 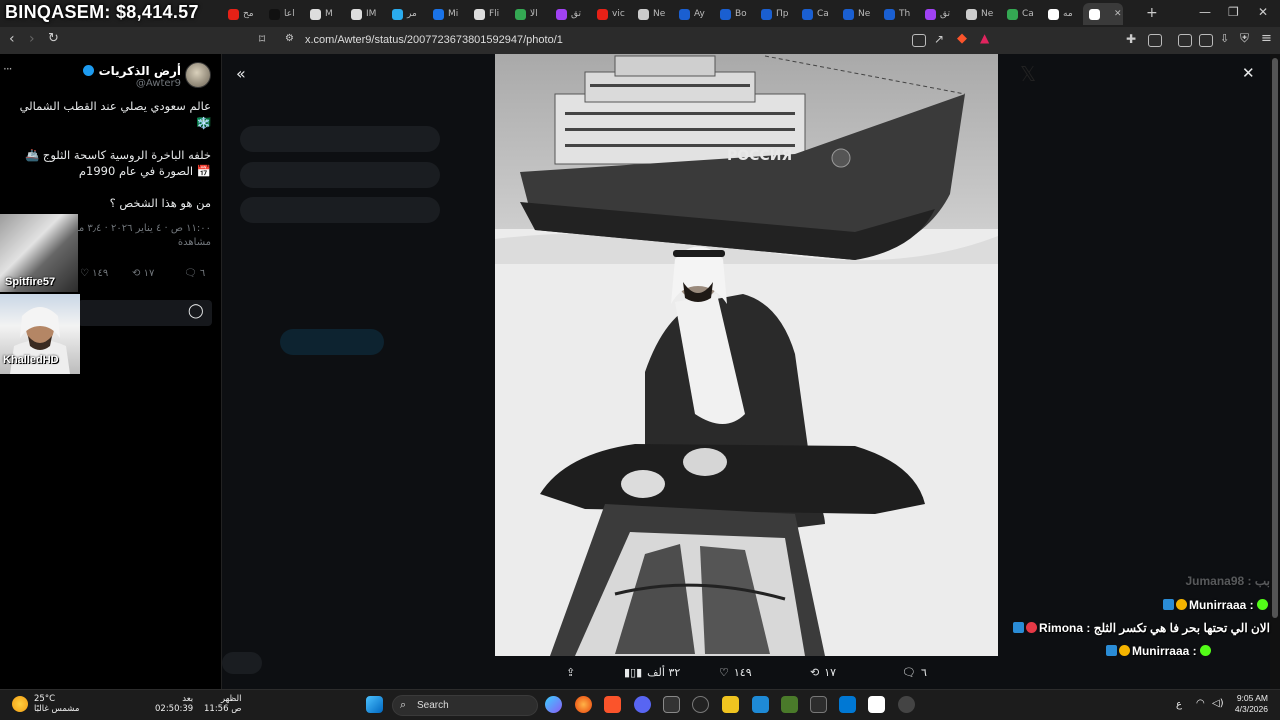 What do you see at coordinates (194, 273) in the screenshot?
I see `reply-action: 🗨 ٦` at bounding box center [194, 273].